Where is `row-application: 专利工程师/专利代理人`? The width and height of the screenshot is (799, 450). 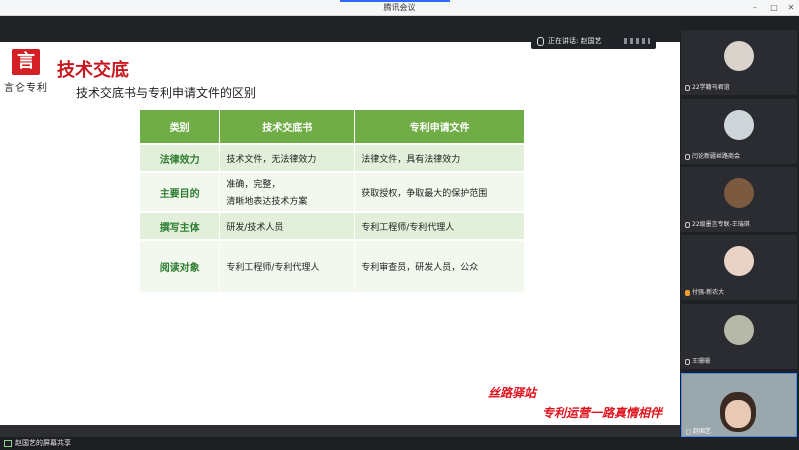 row-application: 专利工程师/专利代理人 is located at coordinates (439, 225).